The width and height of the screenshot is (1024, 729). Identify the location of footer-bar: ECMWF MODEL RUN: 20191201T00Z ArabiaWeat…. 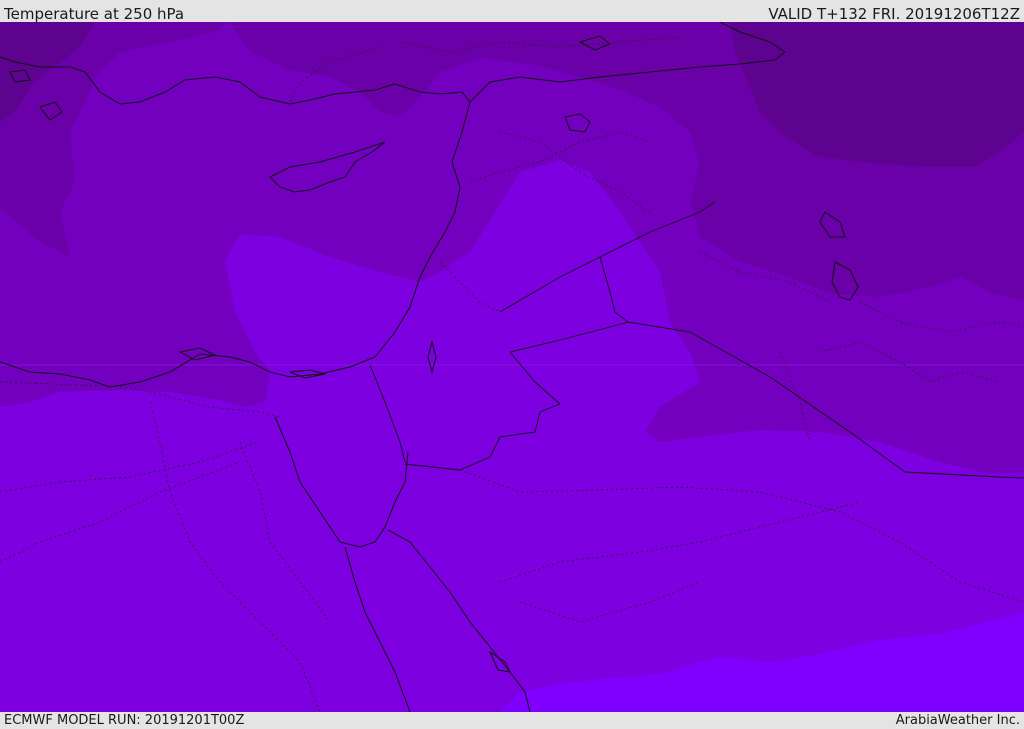
(512, 720).